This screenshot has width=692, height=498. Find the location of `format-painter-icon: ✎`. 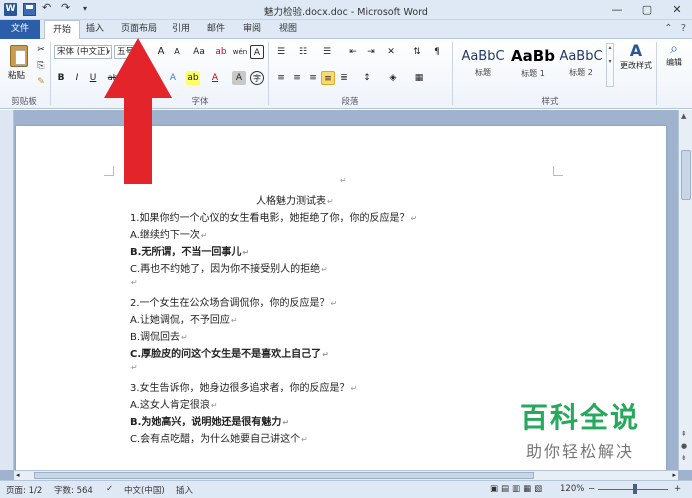

format-painter-icon: ✎ is located at coordinates (41, 82).